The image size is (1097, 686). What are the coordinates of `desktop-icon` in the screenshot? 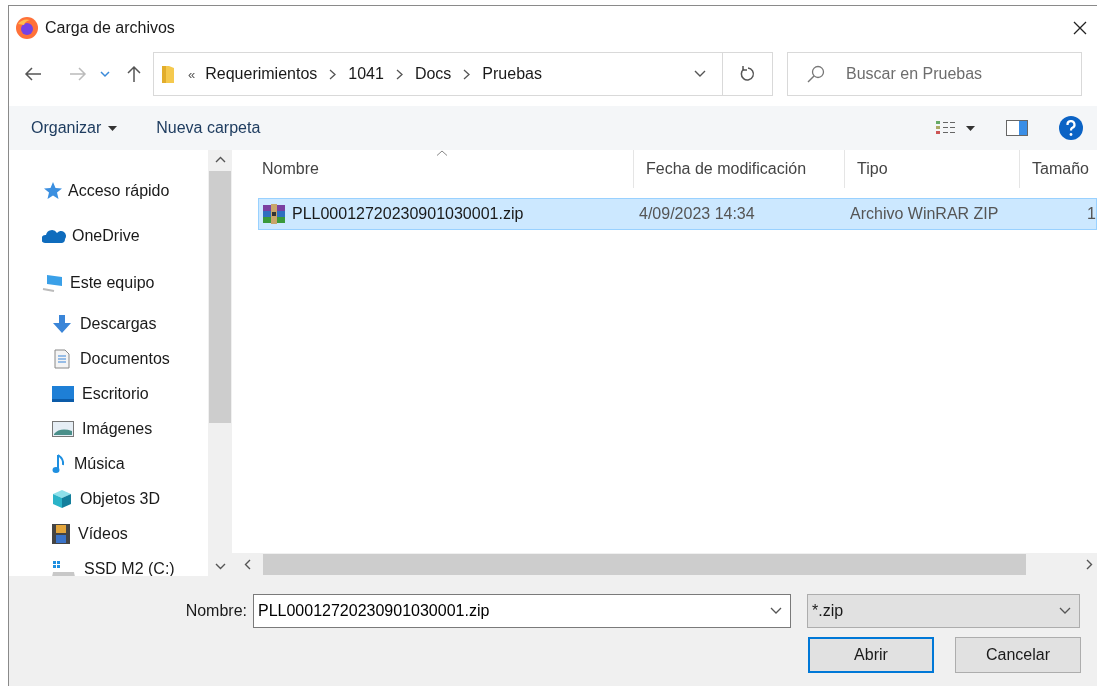 It's located at (63, 393).